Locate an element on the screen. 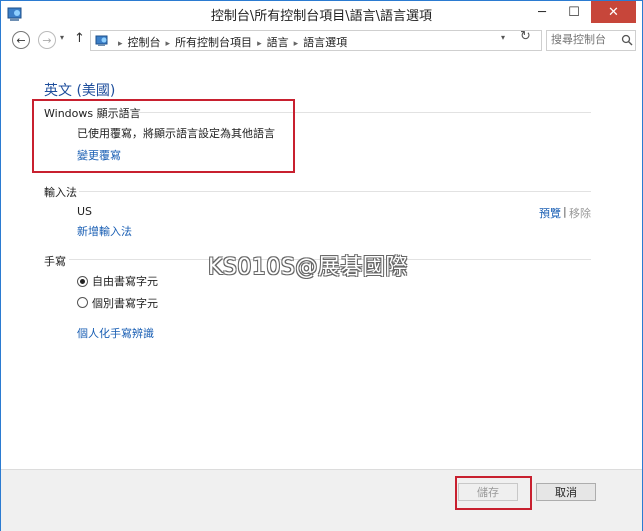 Image resolution: width=643 pixels, height=531 pixels. preview-link: 預覽 is located at coordinates (550, 213).